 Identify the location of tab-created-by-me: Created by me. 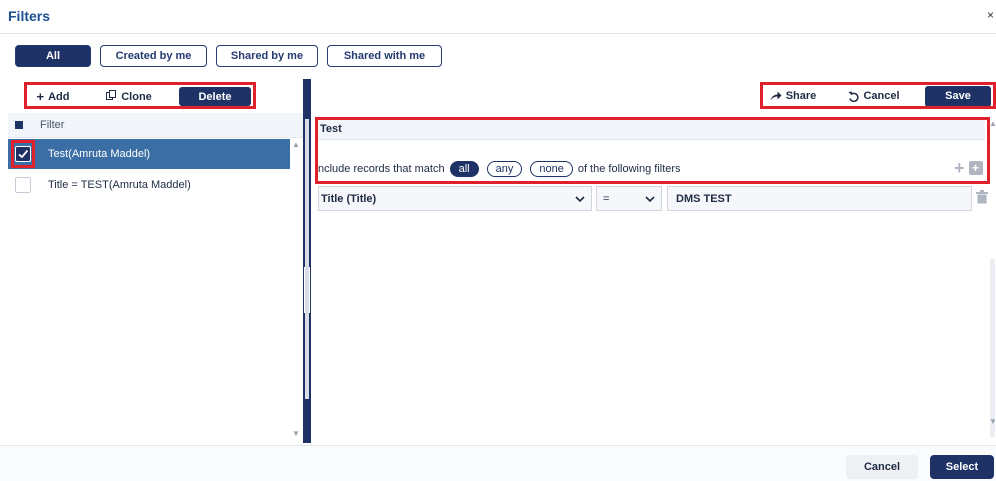
(153, 56).